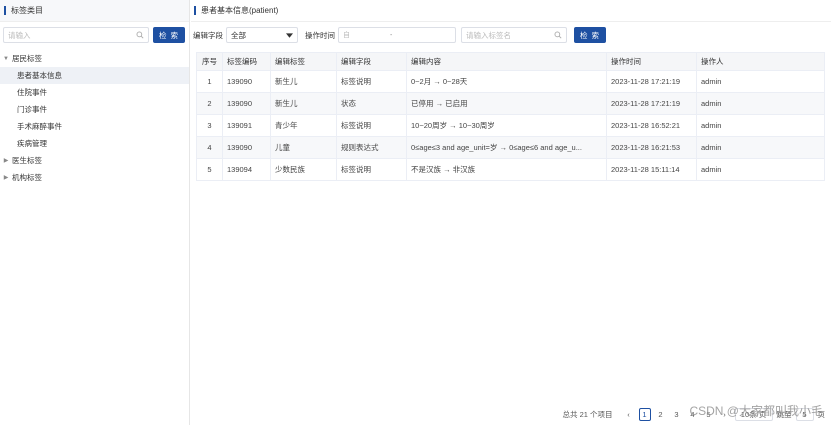 The height and width of the screenshot is (425, 831). What do you see at coordinates (27, 160) in the screenshot?
I see `tree-node-label: 医生标签` at bounding box center [27, 160].